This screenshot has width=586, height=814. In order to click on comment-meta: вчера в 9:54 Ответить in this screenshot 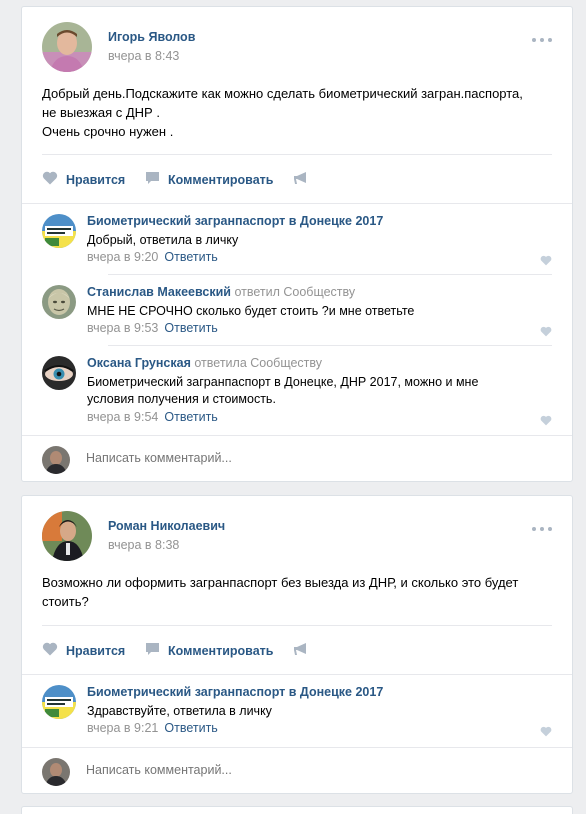, I will do `click(152, 417)`.